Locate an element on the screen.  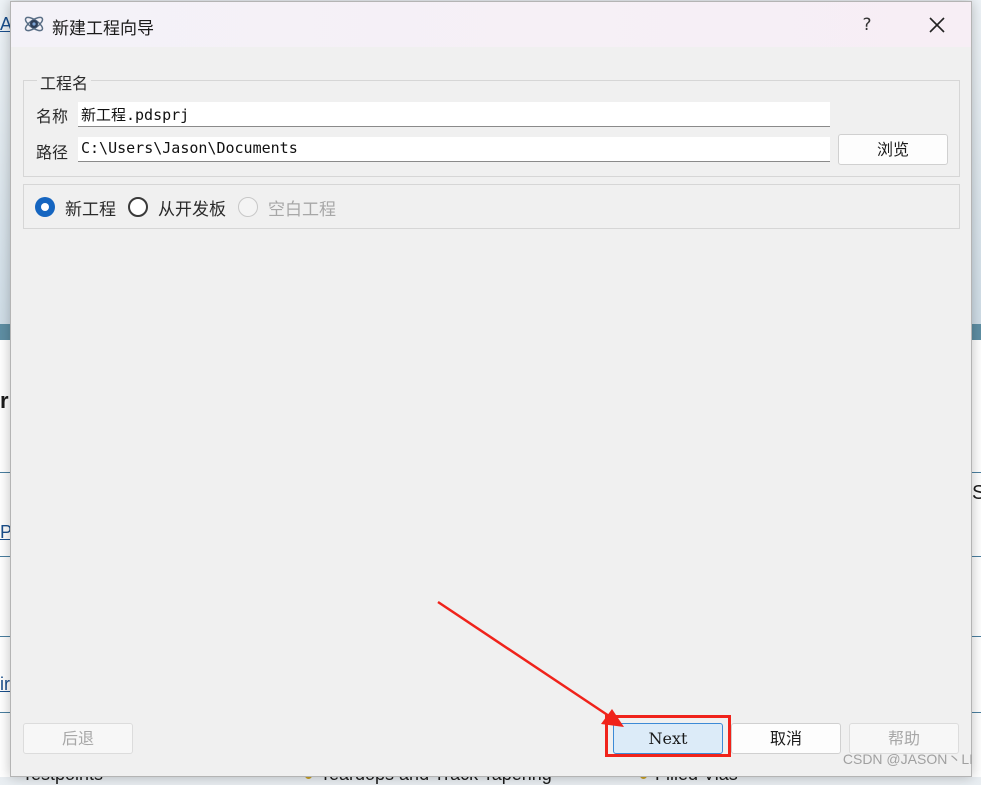
background-link-fragment: P3 is located at coordinates (5, 532).